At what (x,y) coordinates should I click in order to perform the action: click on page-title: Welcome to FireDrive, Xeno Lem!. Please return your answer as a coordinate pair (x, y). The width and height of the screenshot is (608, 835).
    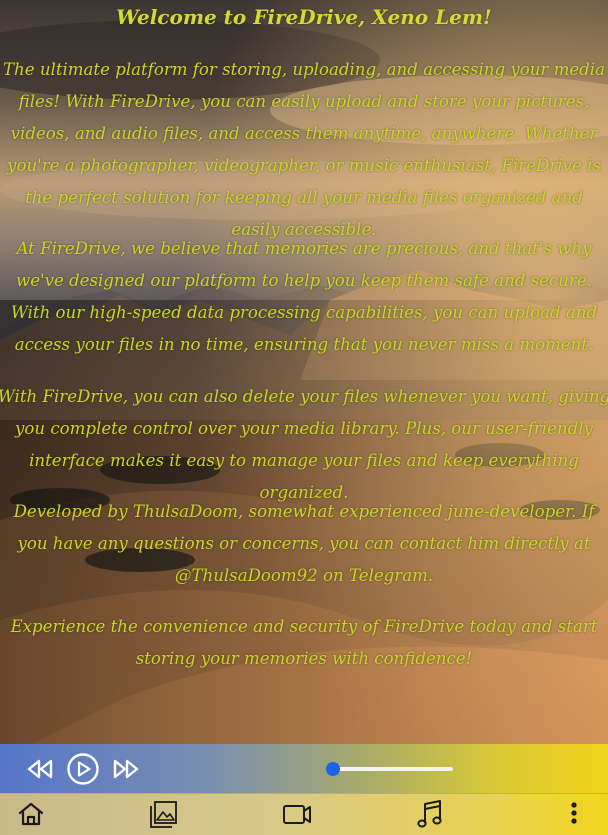
    Looking at the image, I should click on (304, 17).